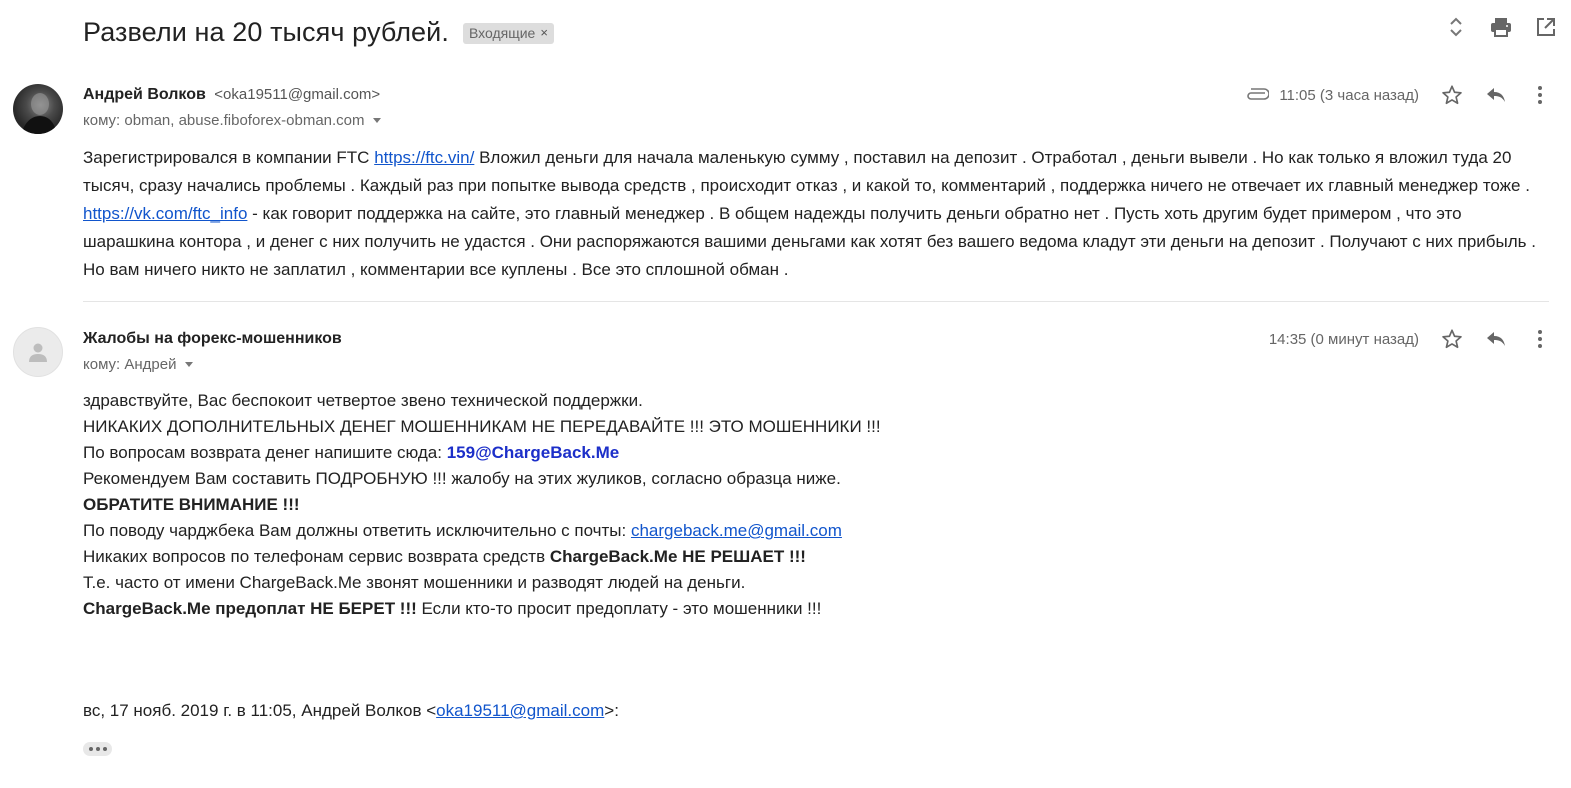 The height and width of the screenshot is (788, 1571). What do you see at coordinates (1343, 339) in the screenshot?
I see `message-time: 14:35 (0 минут назад)` at bounding box center [1343, 339].